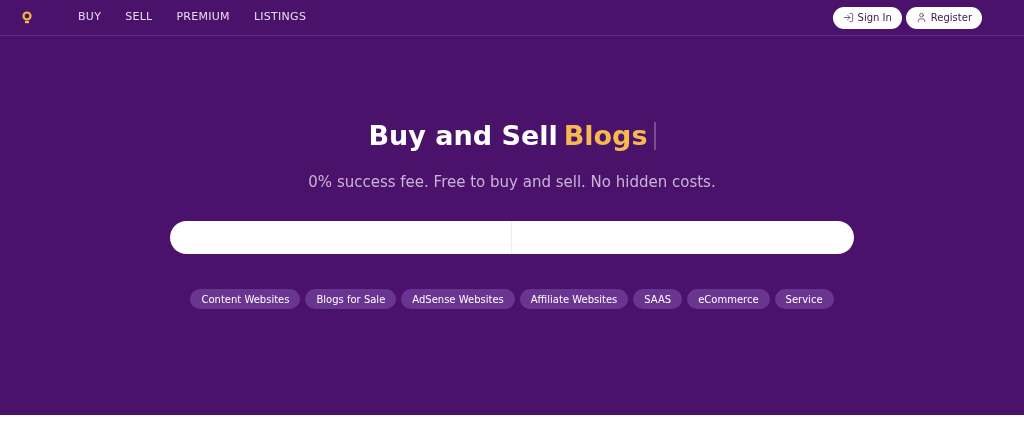  What do you see at coordinates (605, 136) in the screenshot?
I see `hero-highlight: Blogs` at bounding box center [605, 136].